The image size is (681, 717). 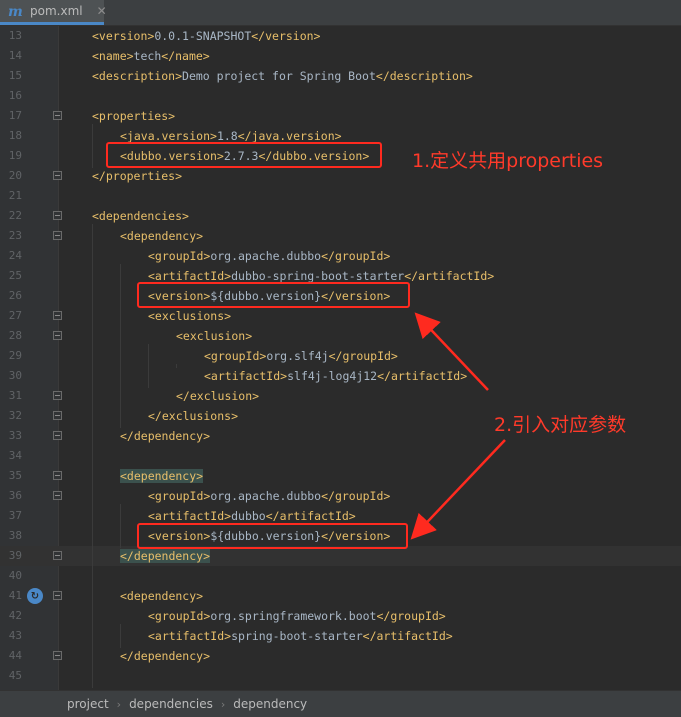 I want to click on maven-m-icon: m, so click(x=17, y=11).